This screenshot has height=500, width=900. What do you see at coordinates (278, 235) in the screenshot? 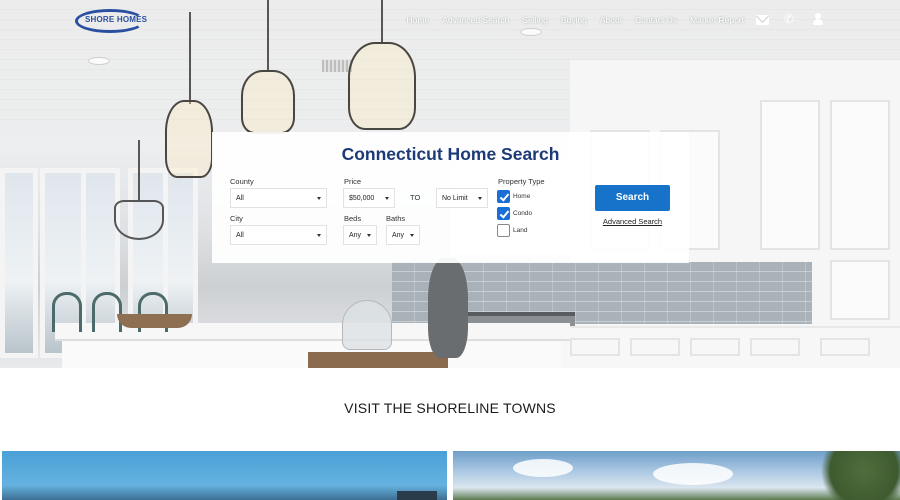
I see `city-select: All` at bounding box center [278, 235].